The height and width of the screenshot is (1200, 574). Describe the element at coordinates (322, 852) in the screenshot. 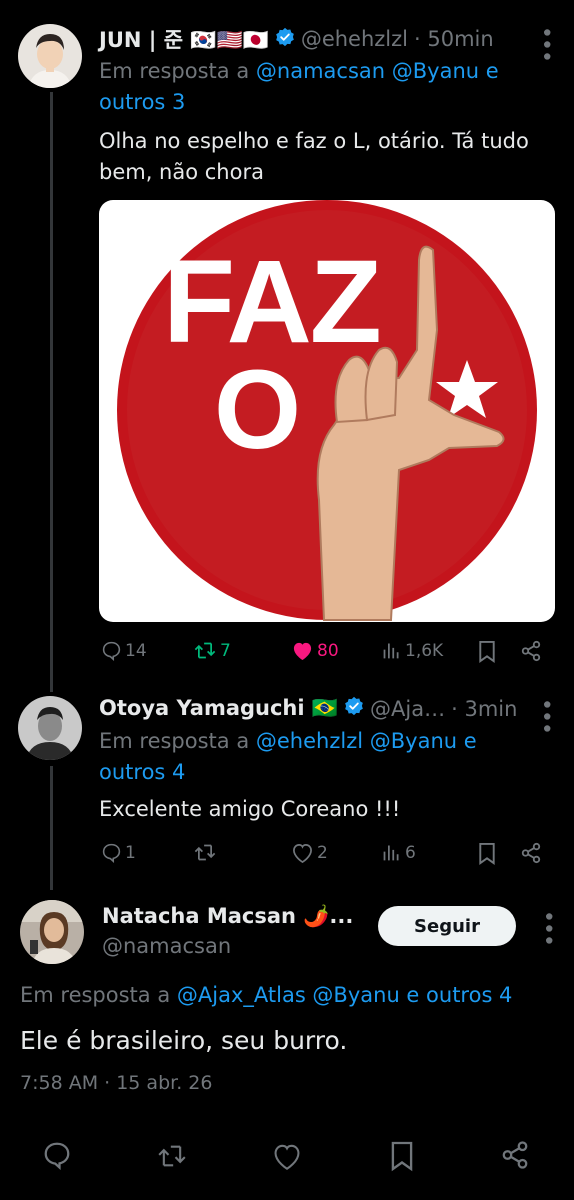

I see `like-count: 2` at that location.